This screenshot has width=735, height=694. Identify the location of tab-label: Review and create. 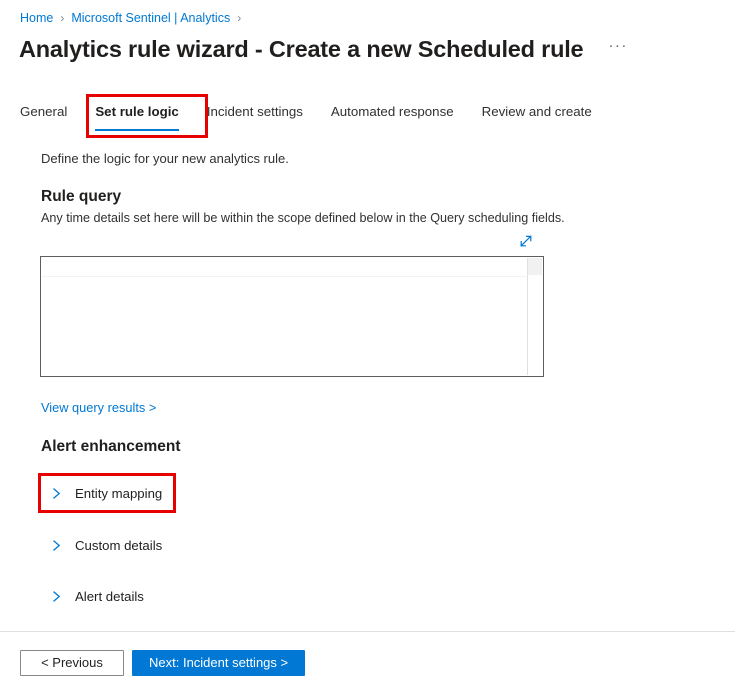
(536, 111).